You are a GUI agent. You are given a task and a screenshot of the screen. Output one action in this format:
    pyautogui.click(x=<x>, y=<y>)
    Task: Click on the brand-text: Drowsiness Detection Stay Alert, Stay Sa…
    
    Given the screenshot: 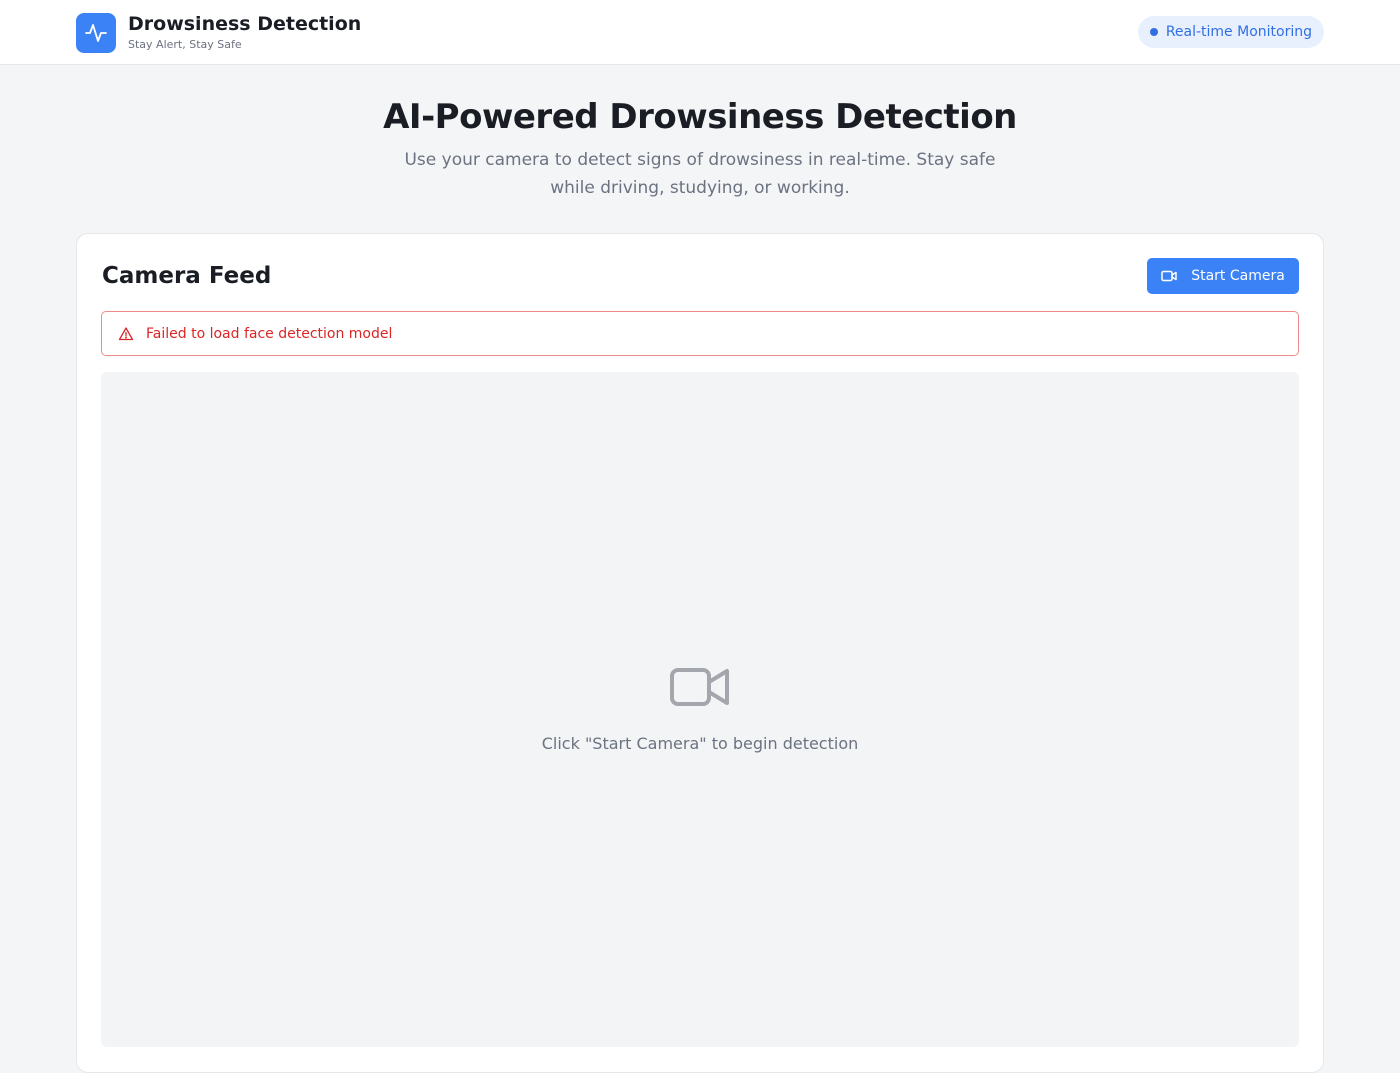 What is the action you would take?
    pyautogui.click(x=244, y=32)
    